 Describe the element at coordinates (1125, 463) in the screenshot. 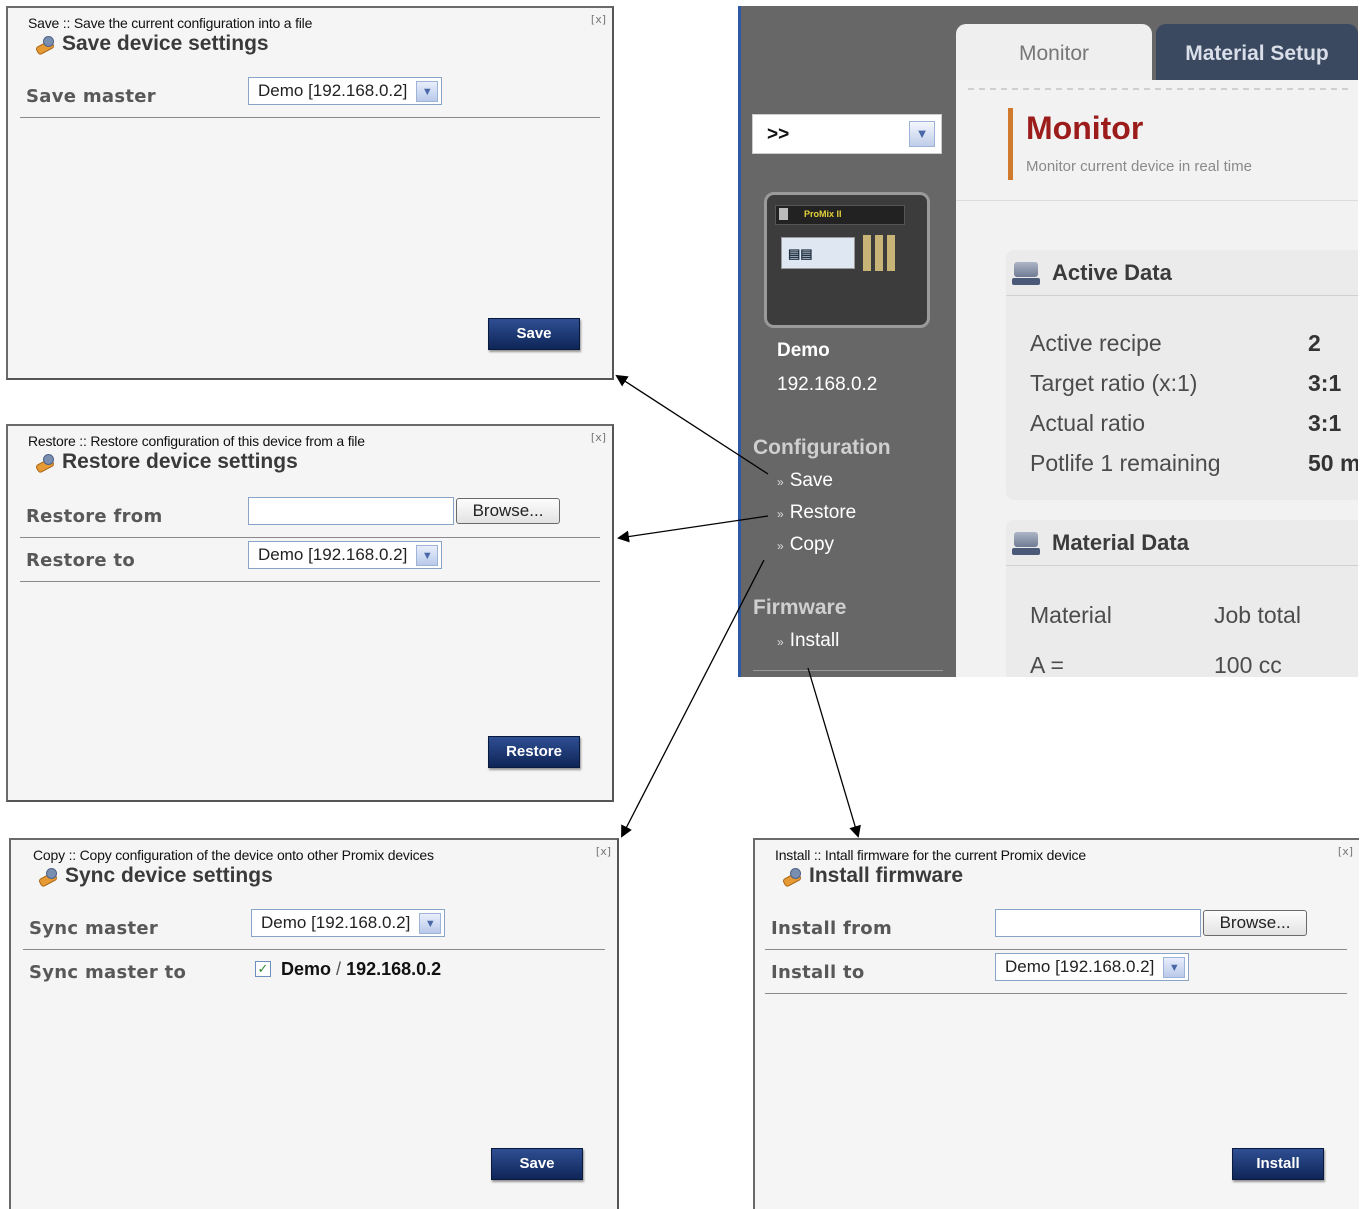

I see `potlife-label: Potlife 1 remaining` at that location.